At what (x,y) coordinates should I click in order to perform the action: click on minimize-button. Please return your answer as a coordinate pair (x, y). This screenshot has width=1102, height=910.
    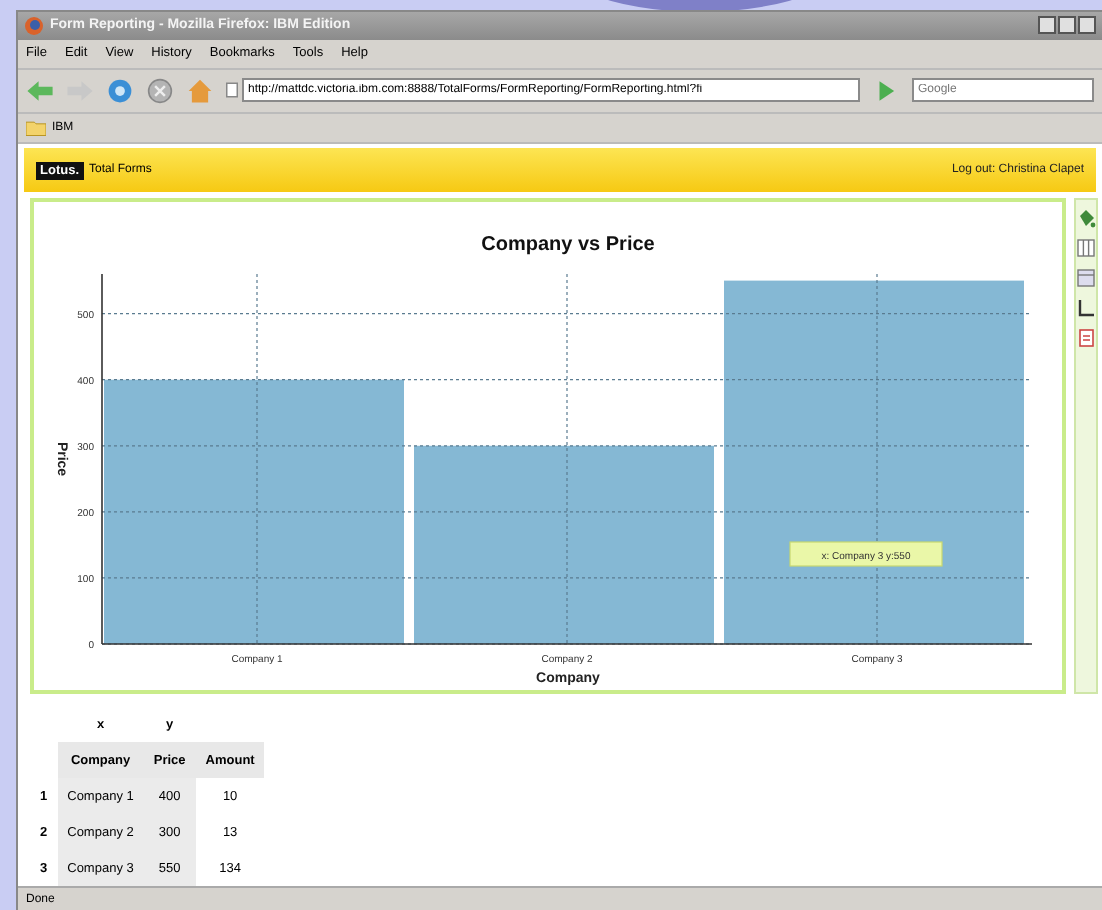
    Looking at the image, I should click on (1047, 25).